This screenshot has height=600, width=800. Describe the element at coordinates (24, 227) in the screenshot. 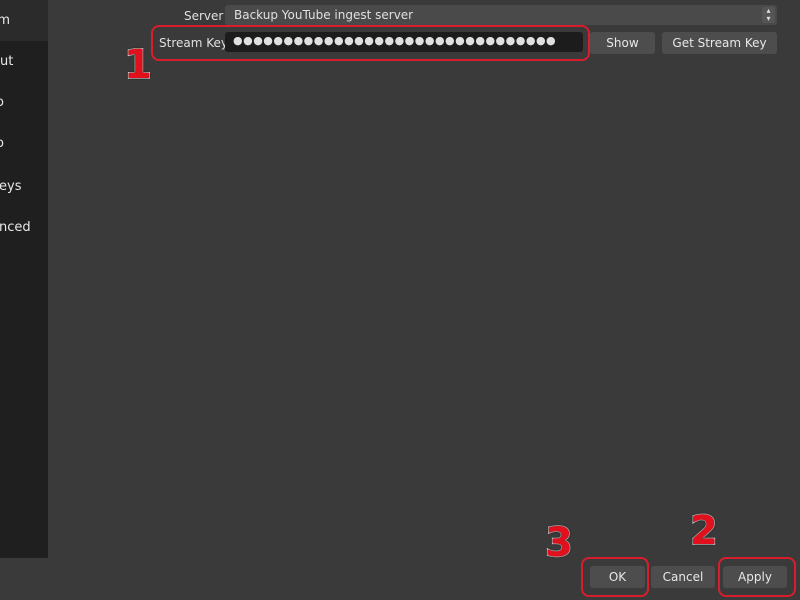

I see `sidebar-item-advanced: nced` at that location.